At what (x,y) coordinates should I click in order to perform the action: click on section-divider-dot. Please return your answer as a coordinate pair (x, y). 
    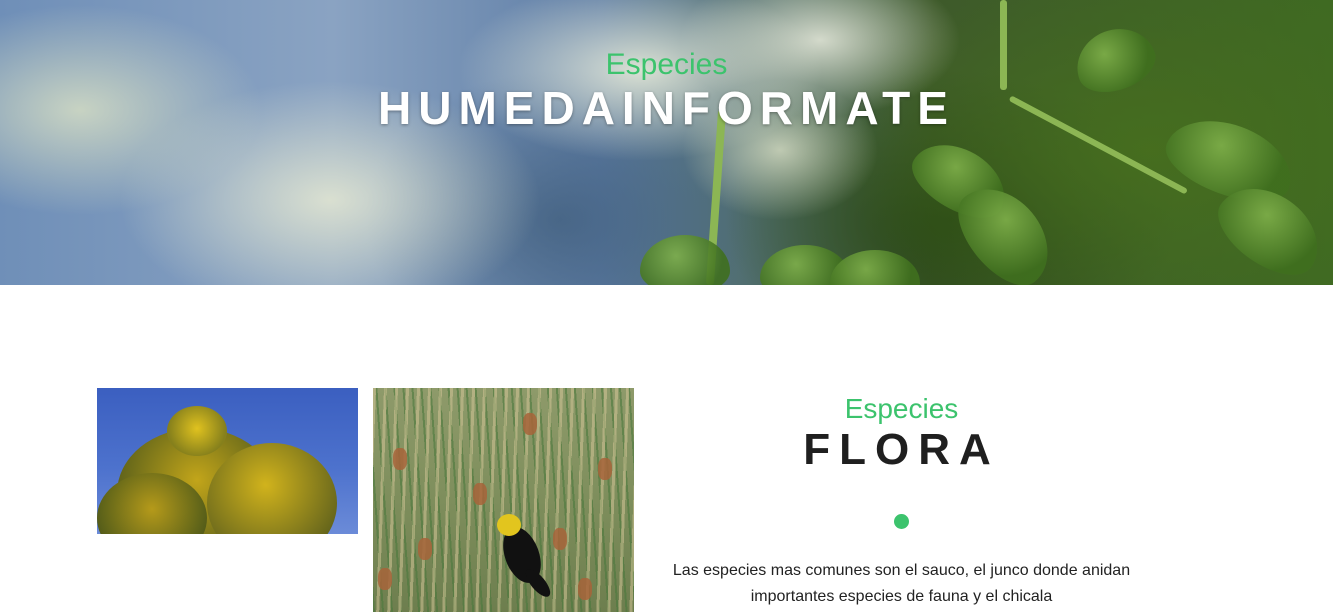
    Looking at the image, I should click on (901, 521).